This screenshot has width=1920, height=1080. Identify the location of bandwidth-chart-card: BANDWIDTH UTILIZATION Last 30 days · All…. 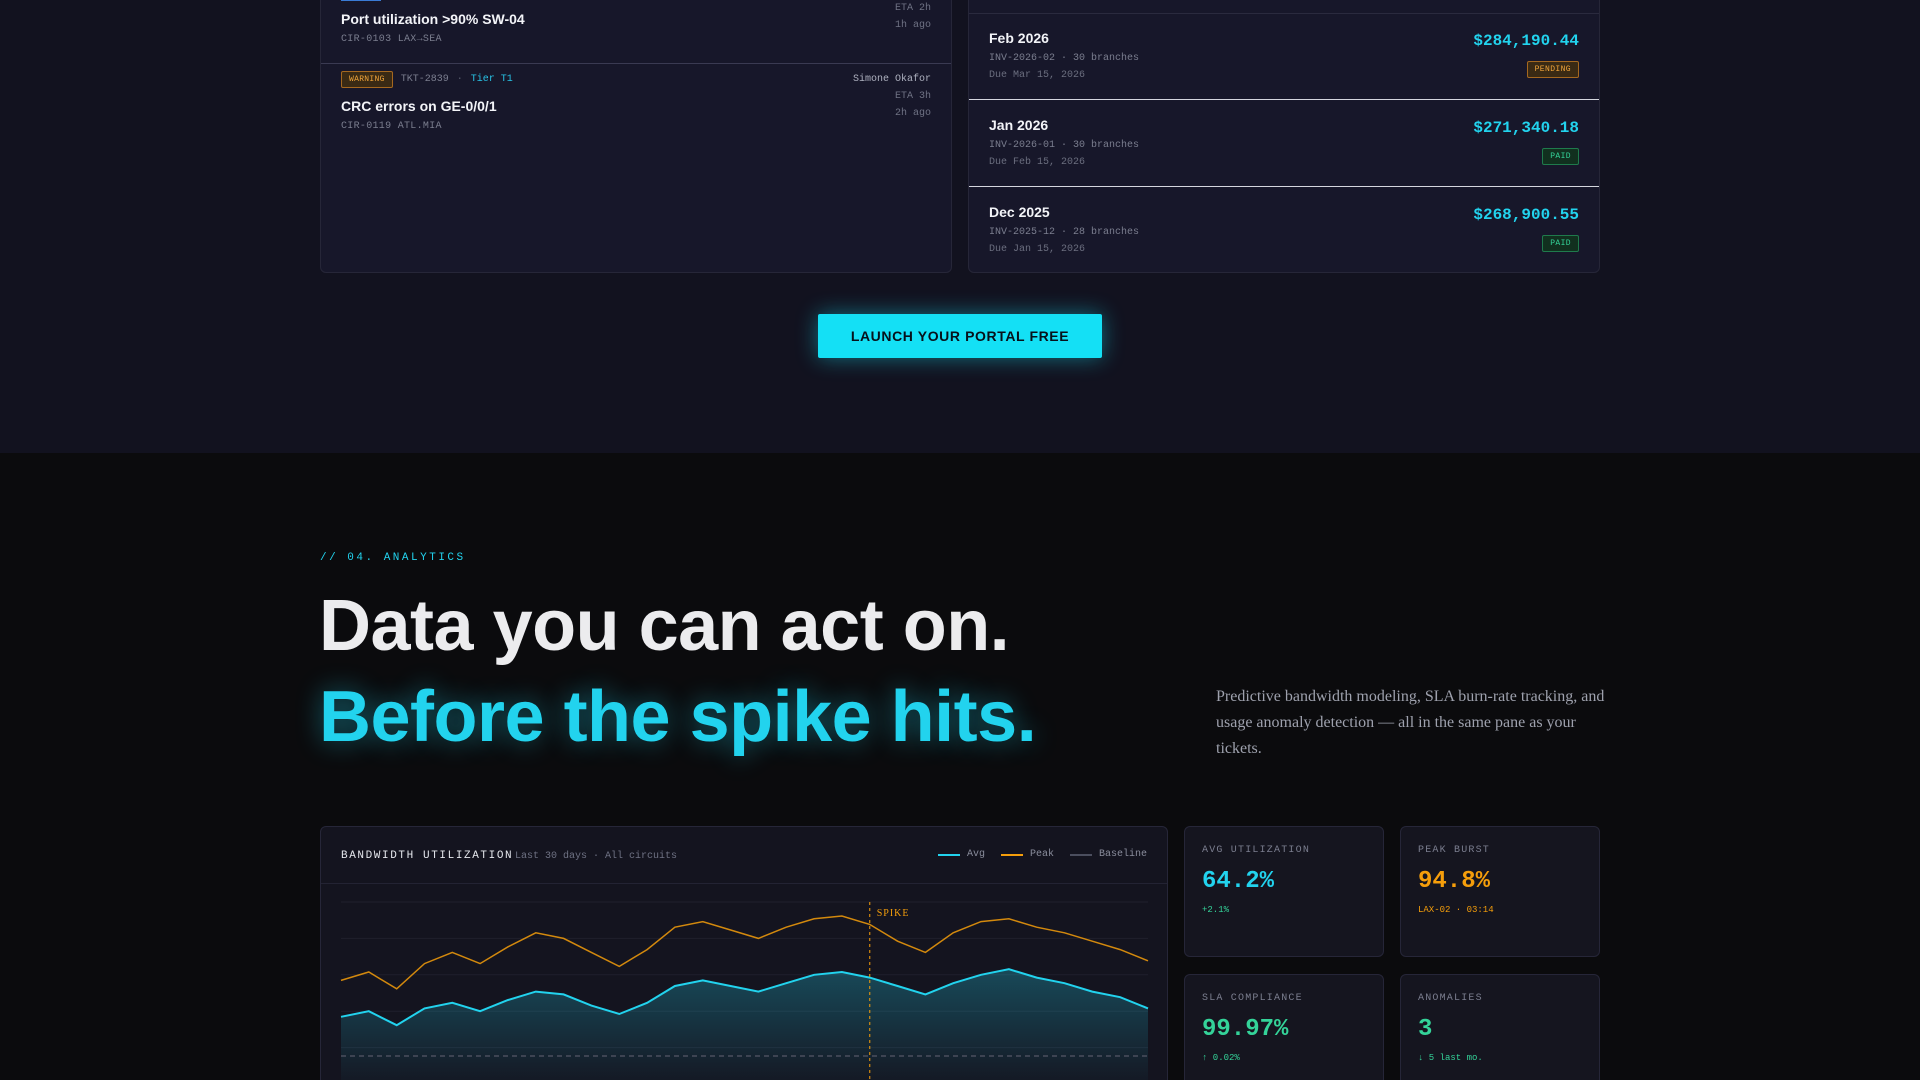
(744, 953).